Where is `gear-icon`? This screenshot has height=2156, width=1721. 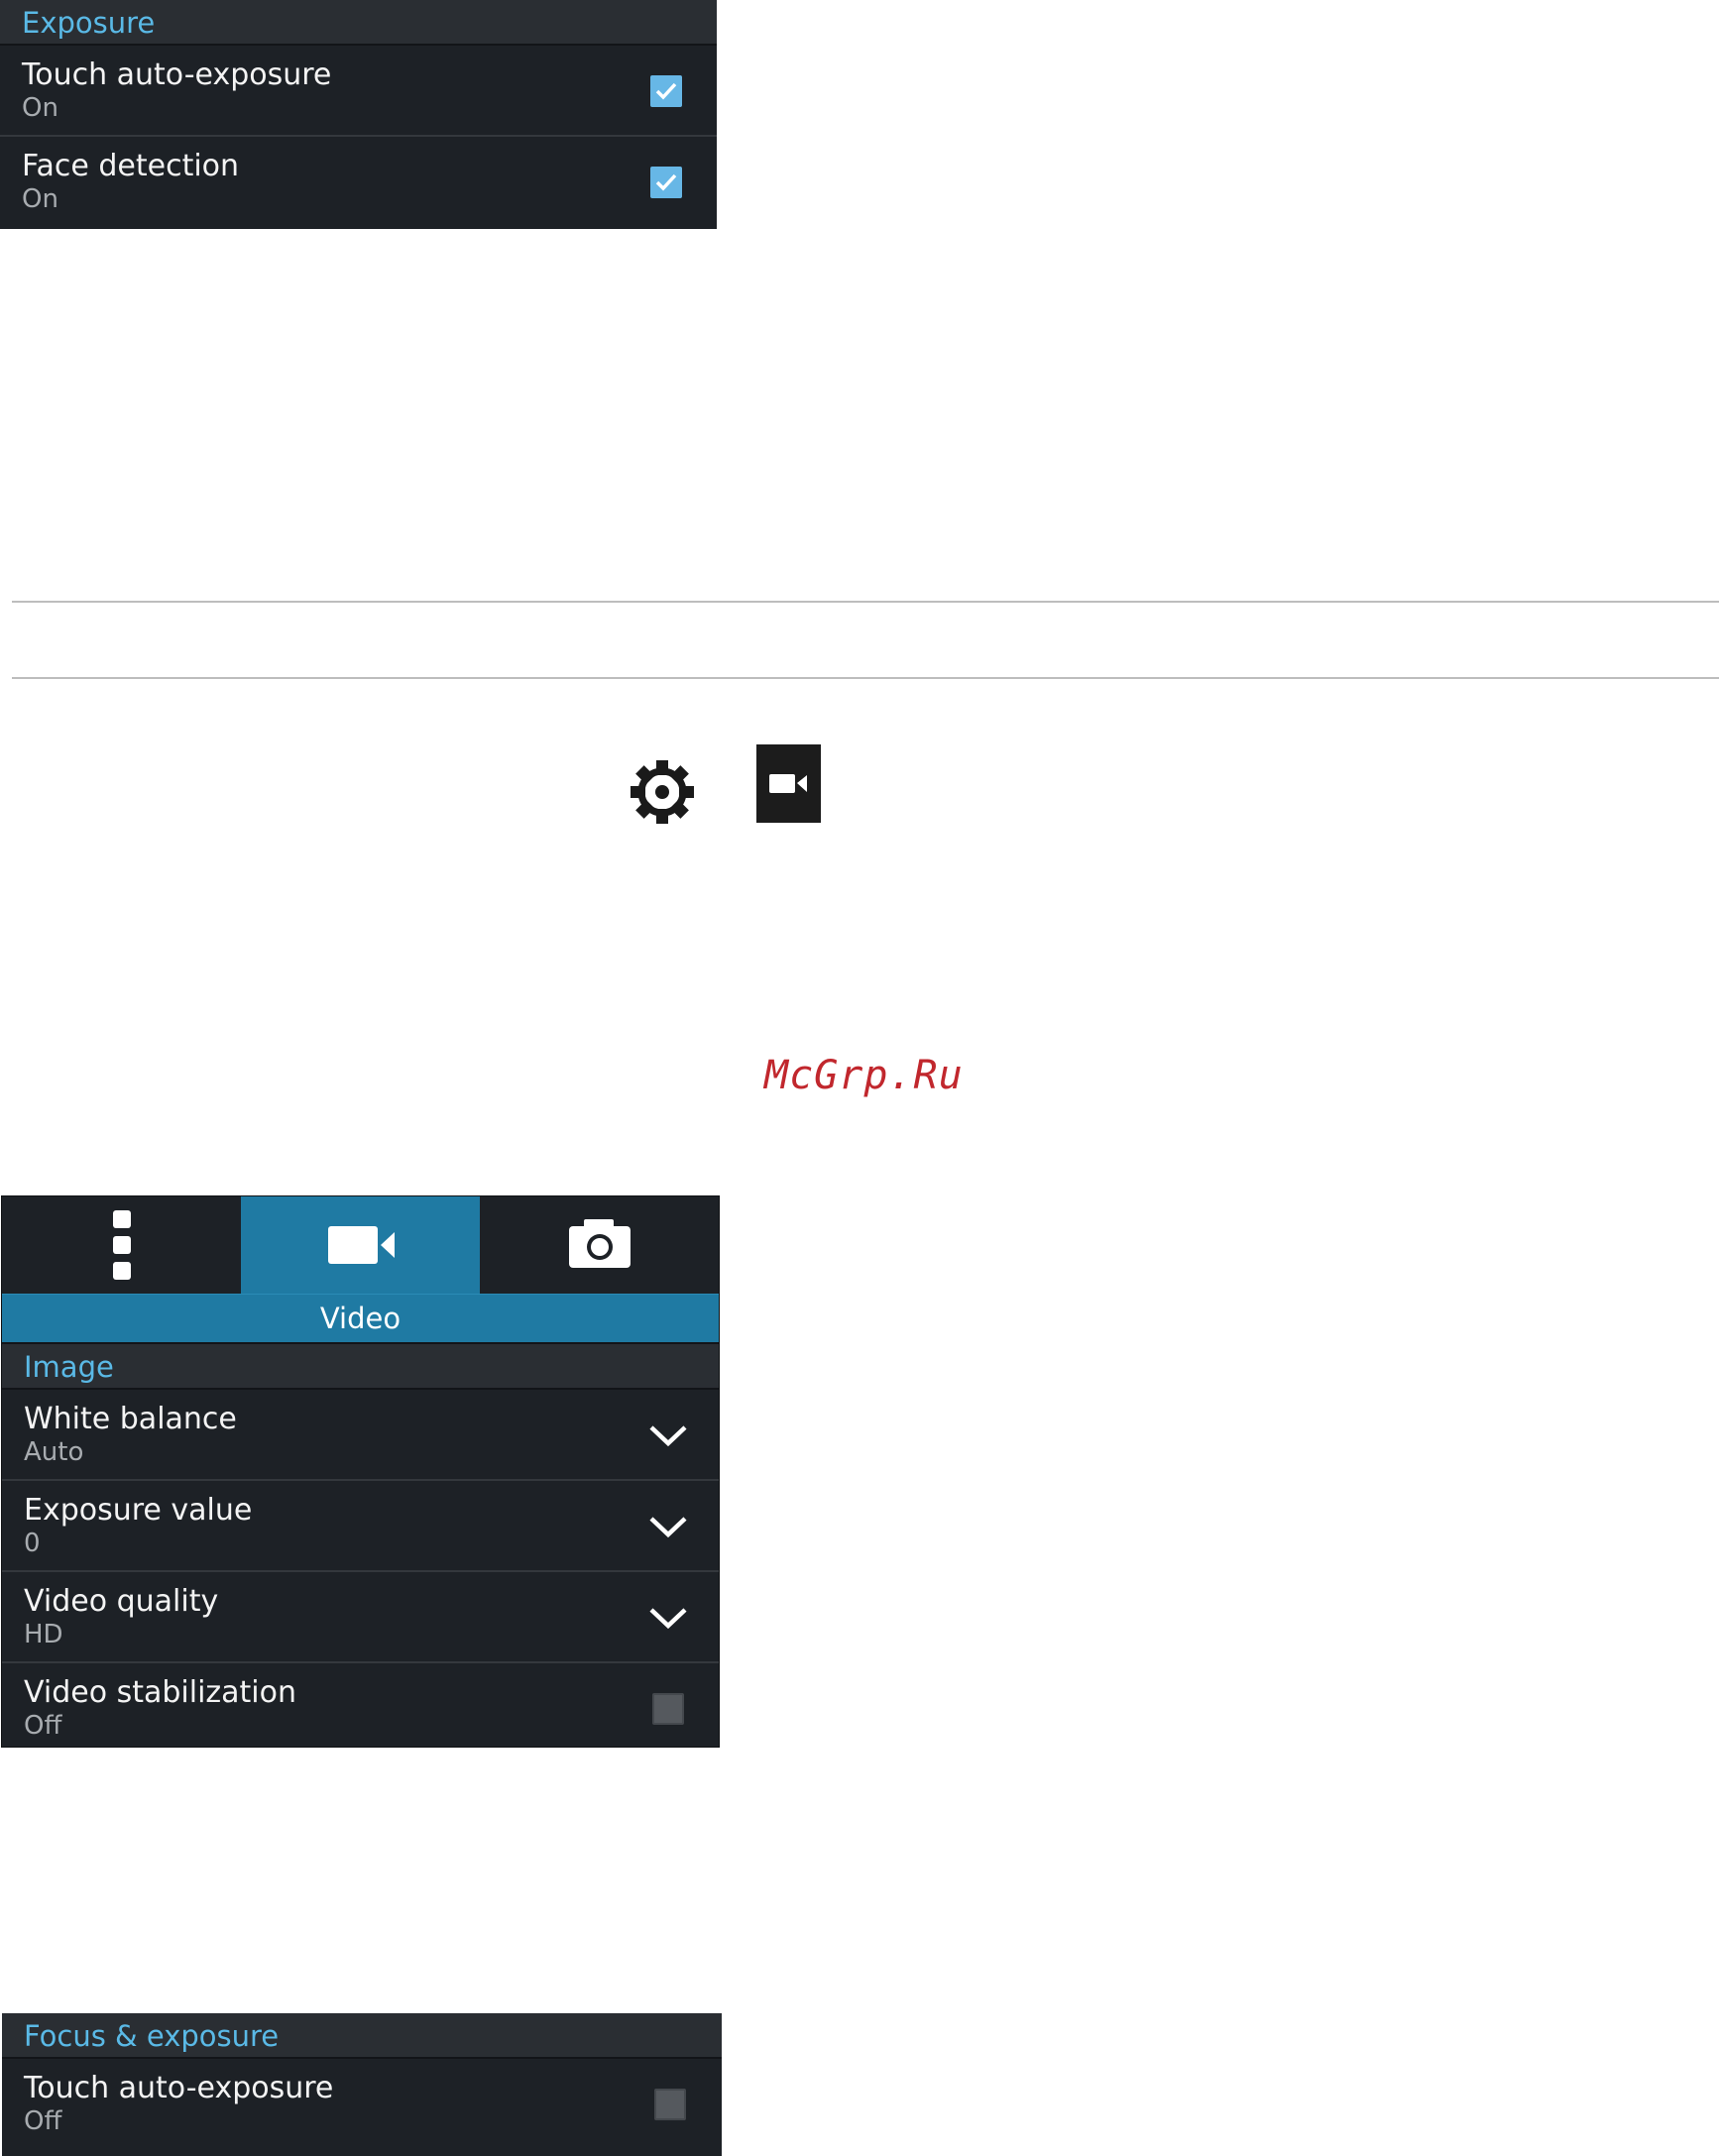
gear-icon is located at coordinates (663, 792).